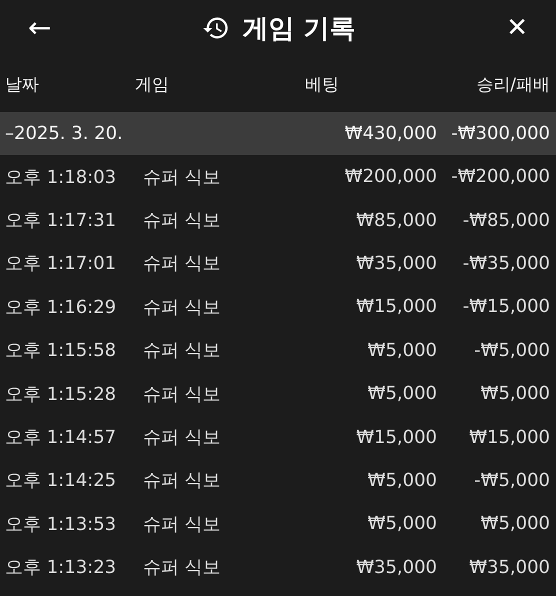 Image resolution: width=556 pixels, height=596 pixels. I want to click on table-cell-text: 오후 1:17:31, so click(61, 220).